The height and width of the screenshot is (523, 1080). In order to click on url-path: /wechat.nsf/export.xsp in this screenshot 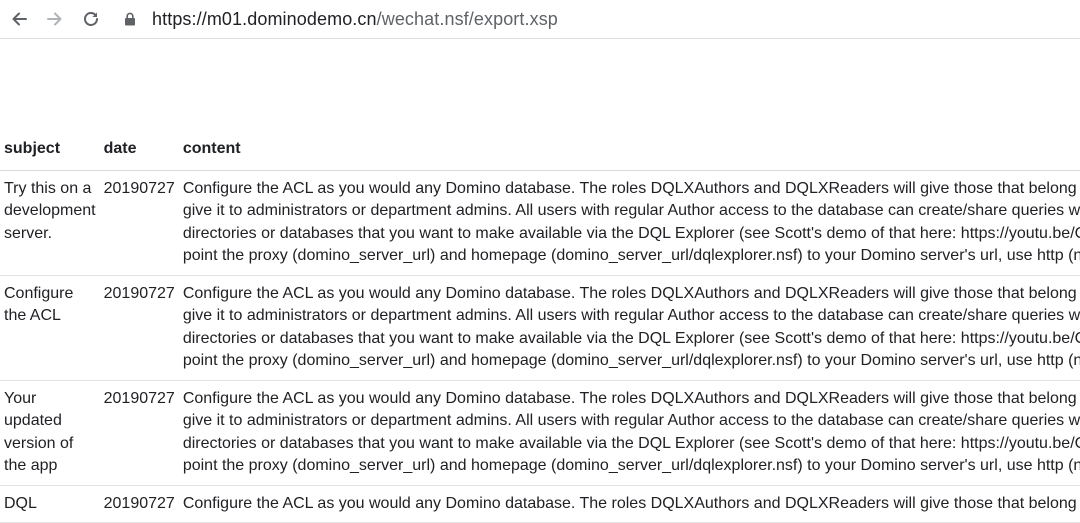, I will do `click(467, 18)`.